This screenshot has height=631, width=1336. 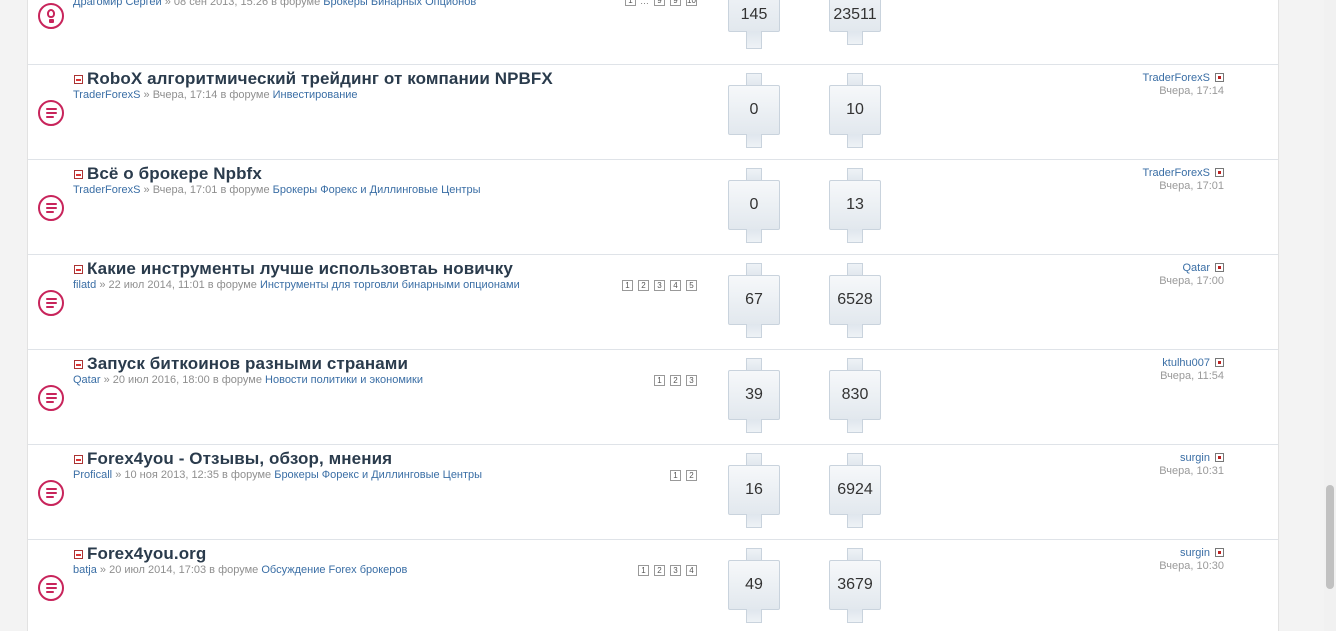 I want to click on last-post: ktulhu007 Вчера, 11:54, so click(x=1192, y=369).